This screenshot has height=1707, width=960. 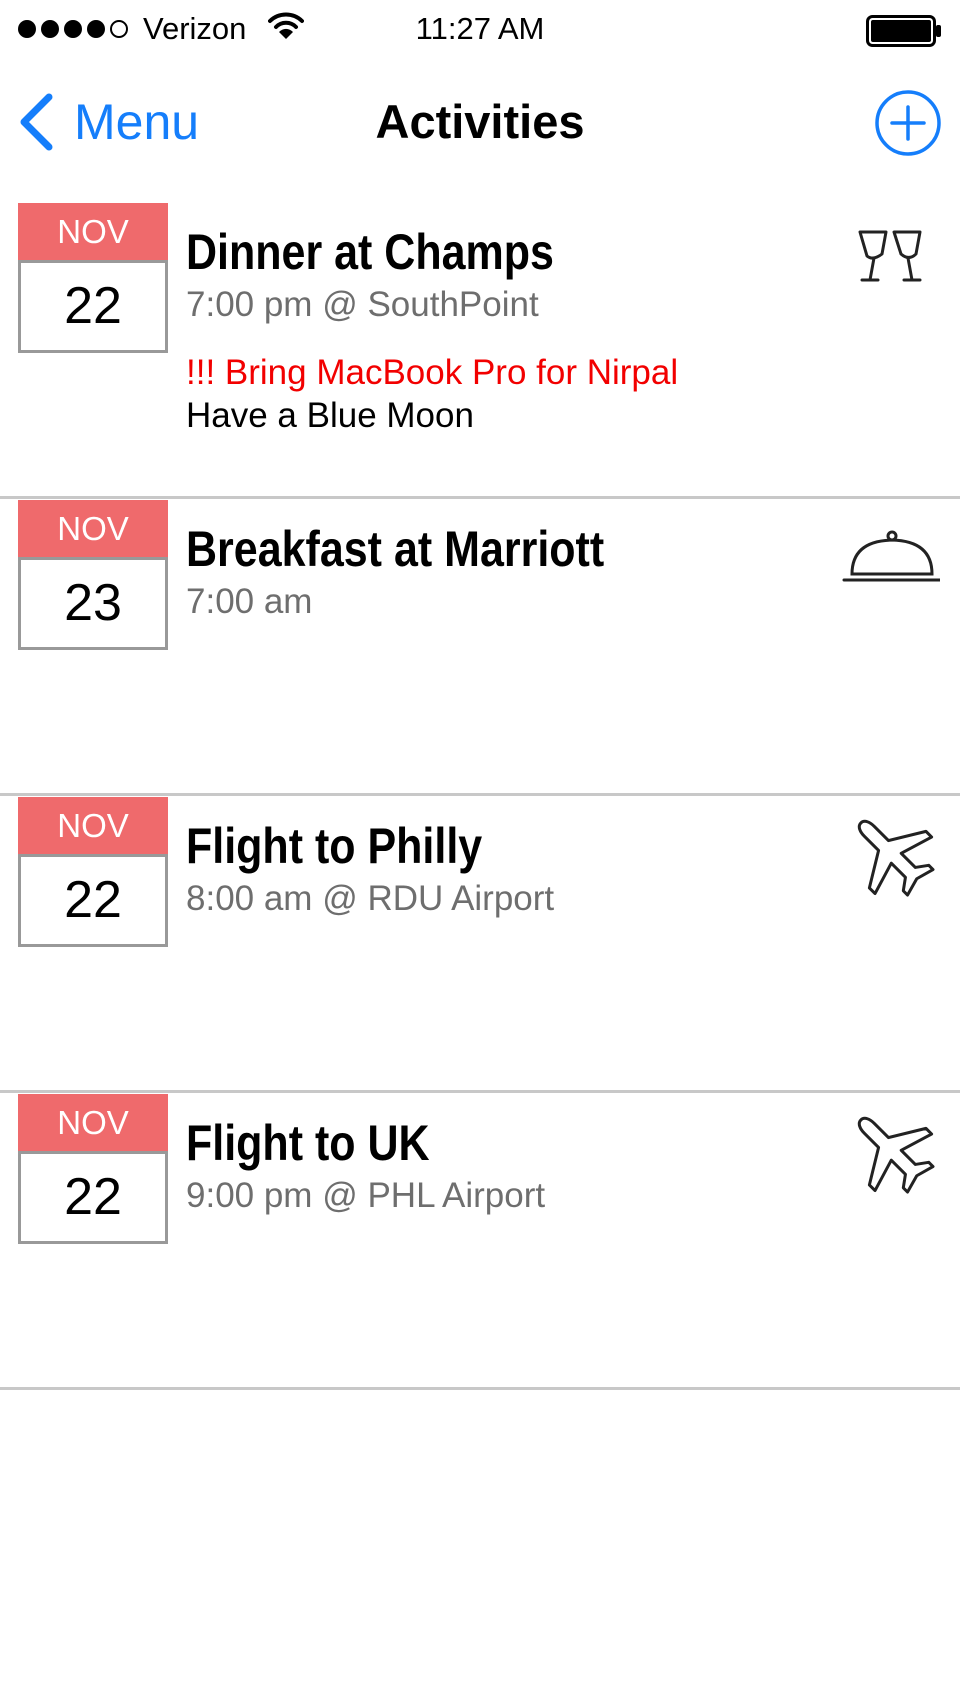 I want to click on activity-time: 9:00 pm @ PHL Airport, so click(x=366, y=1195).